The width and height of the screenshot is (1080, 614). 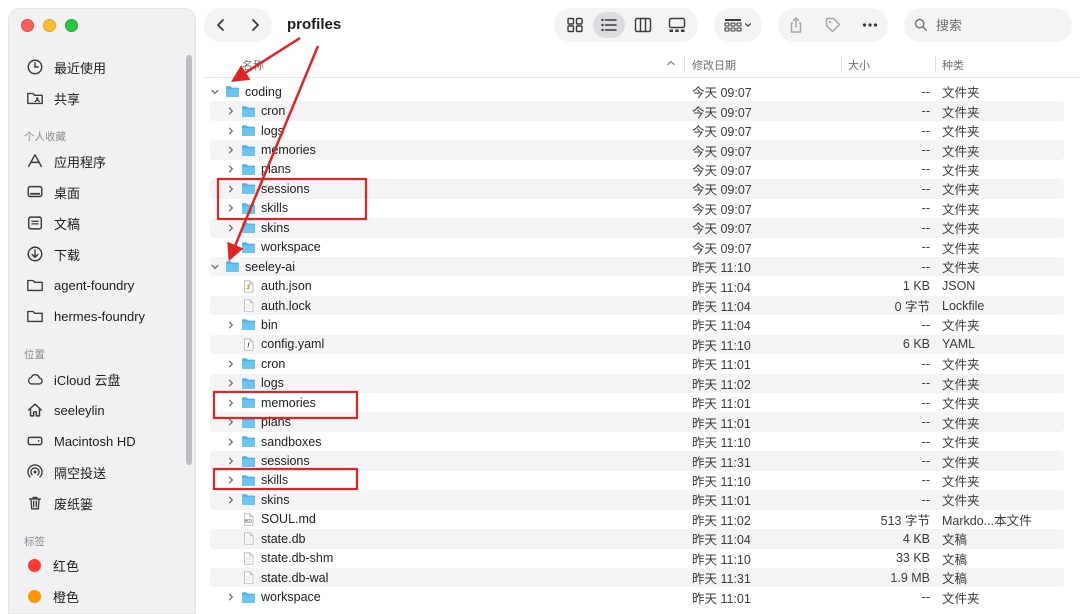 I want to click on tag-button, so click(x=833, y=25).